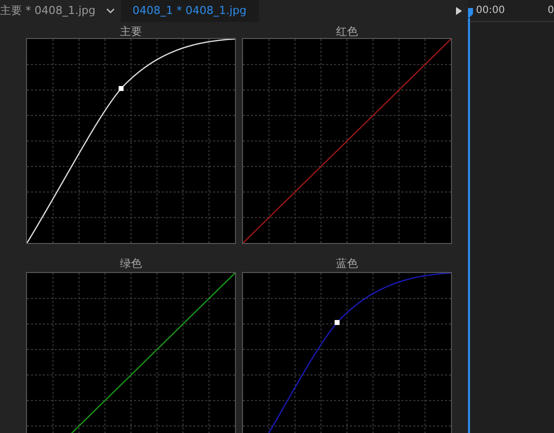 This screenshot has height=433, width=554. I want to click on curve-title: 绿色, so click(131, 264).